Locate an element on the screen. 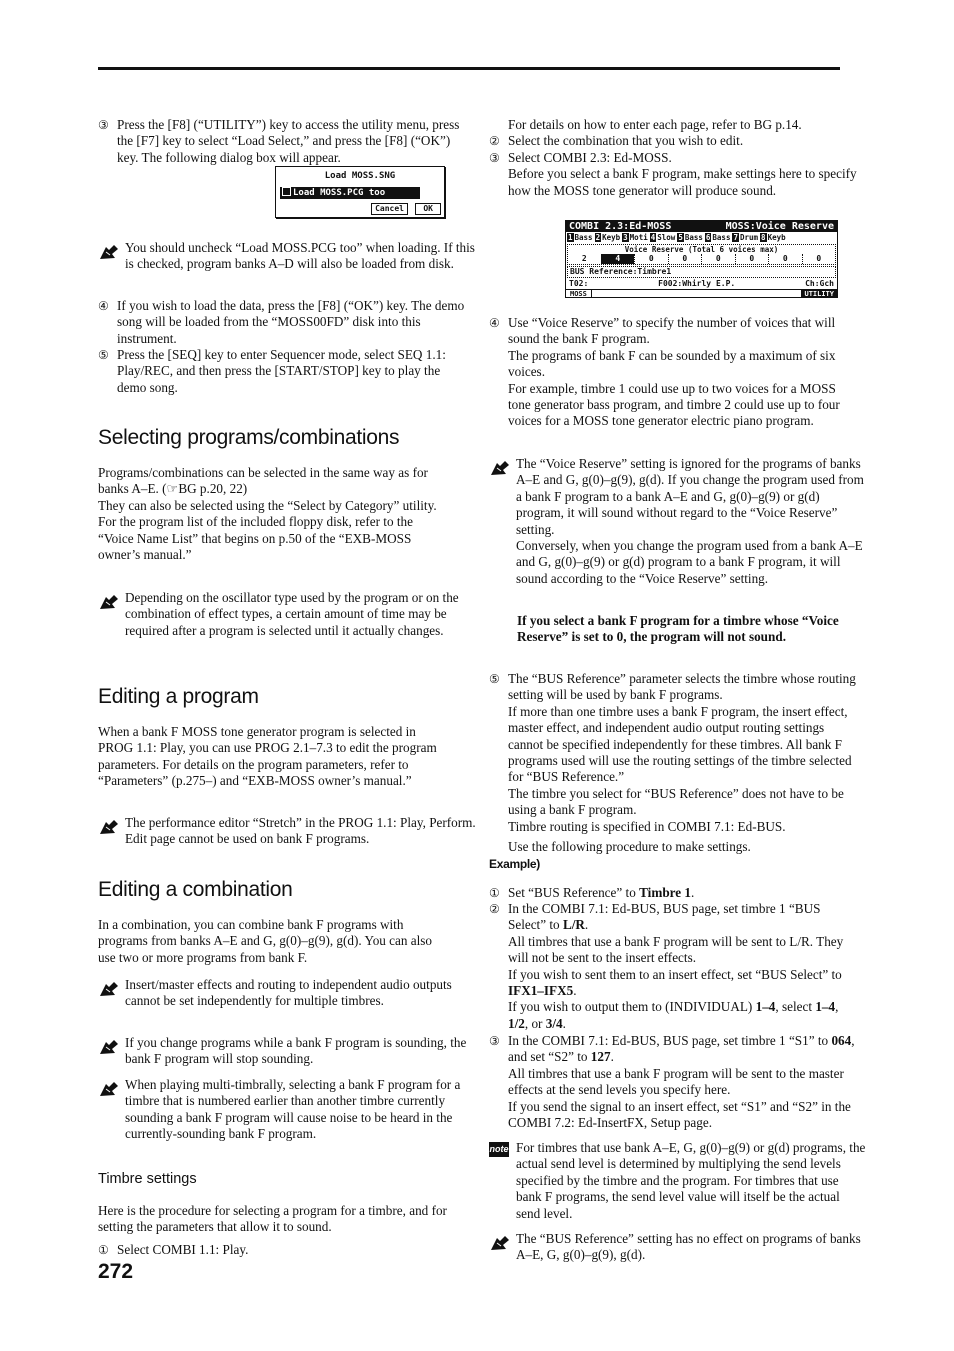 The height and width of the screenshot is (1351, 954). h3-block: Timbre settings is located at coordinates (274, 1179).